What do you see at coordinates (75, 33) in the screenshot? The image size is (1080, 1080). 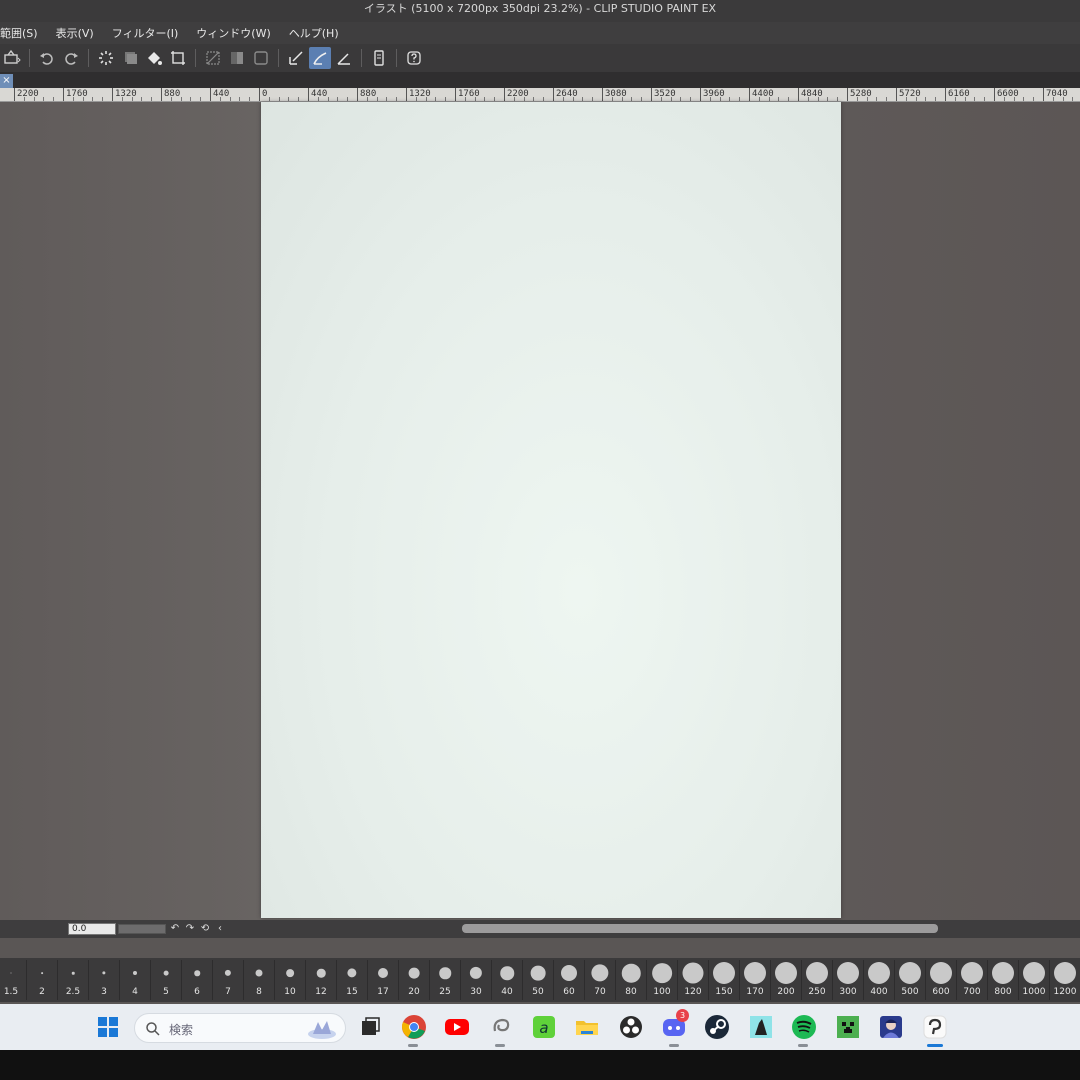 I see `menu-view: 表示(V)` at bounding box center [75, 33].